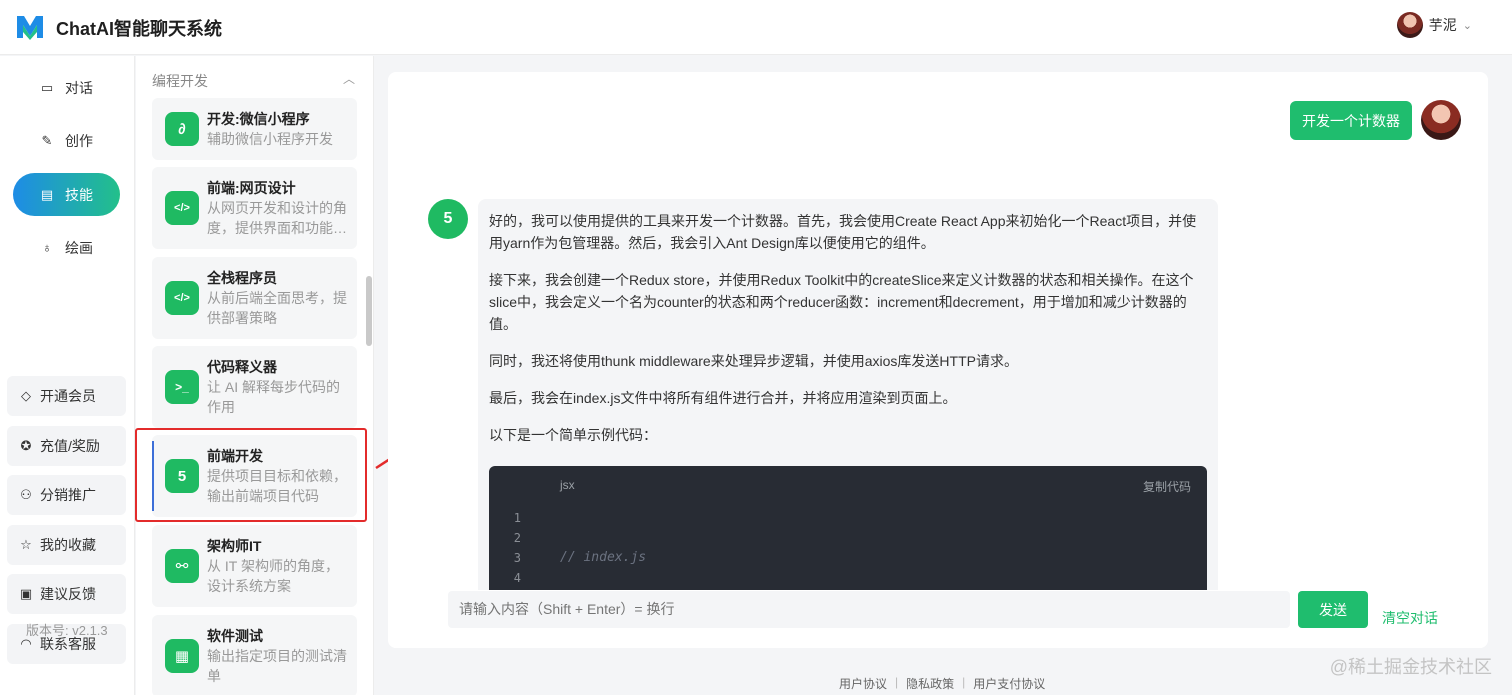  What do you see at coordinates (182, 656) in the screenshot?
I see `test-icon: ▦` at bounding box center [182, 656].